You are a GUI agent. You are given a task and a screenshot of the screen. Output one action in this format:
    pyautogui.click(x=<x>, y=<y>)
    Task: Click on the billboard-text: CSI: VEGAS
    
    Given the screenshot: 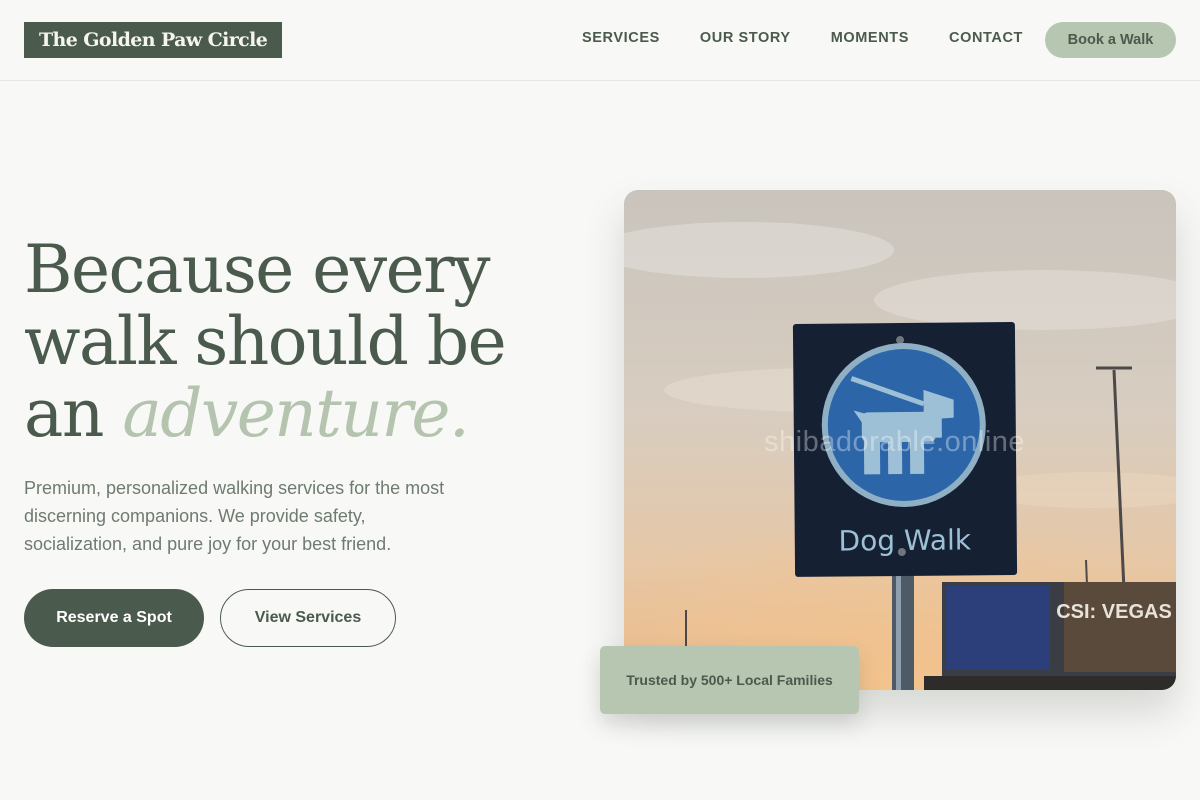 What is the action you would take?
    pyautogui.click(x=1114, y=612)
    